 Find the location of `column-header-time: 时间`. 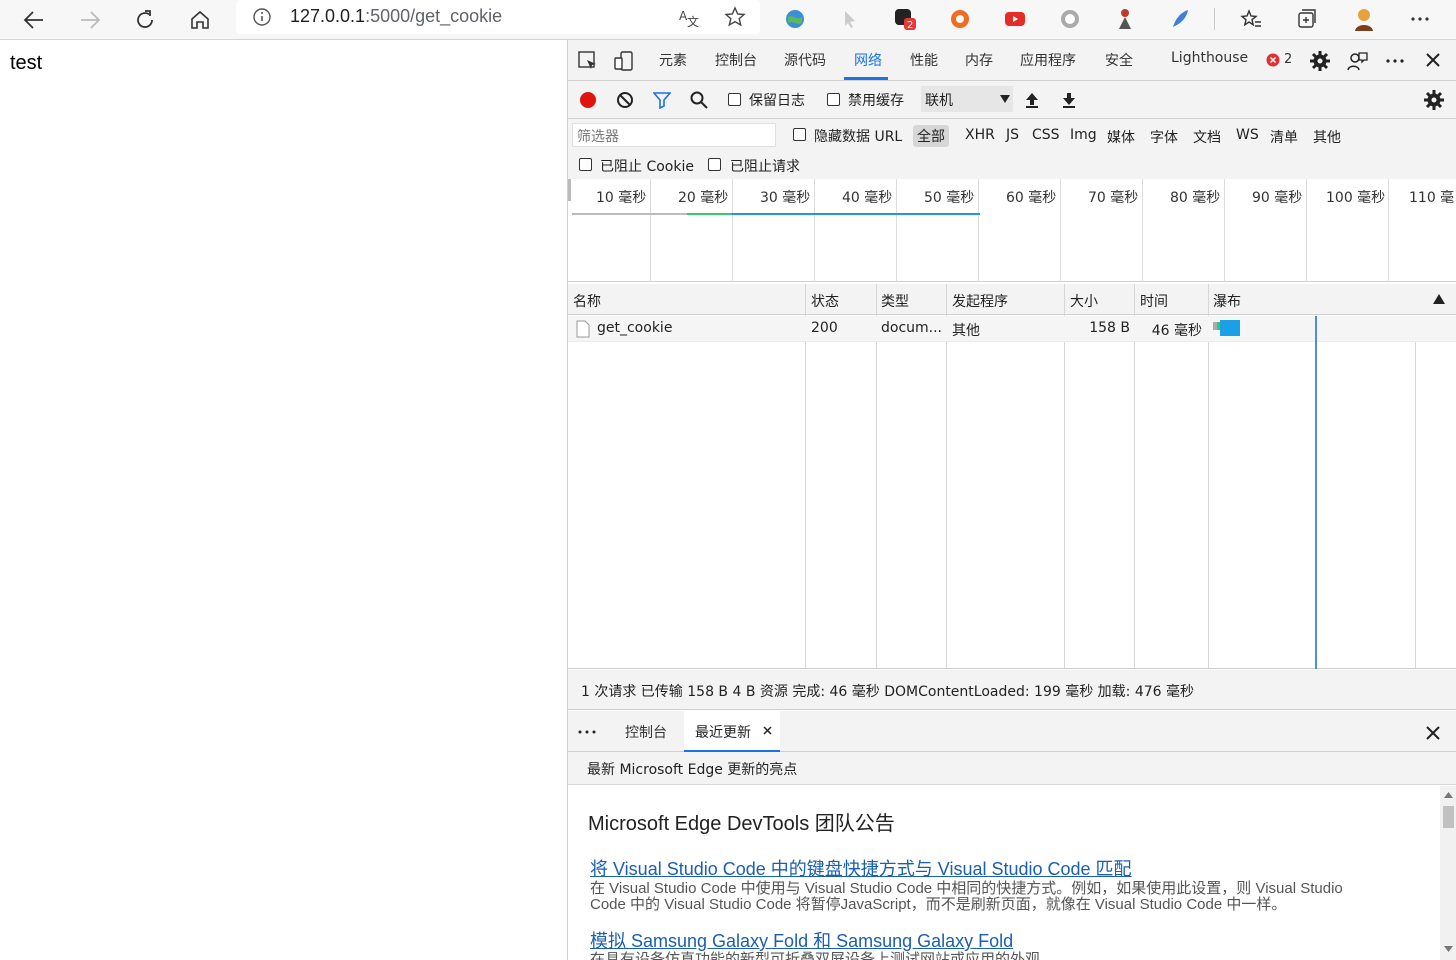

column-header-time: 时间 is located at coordinates (1154, 301).